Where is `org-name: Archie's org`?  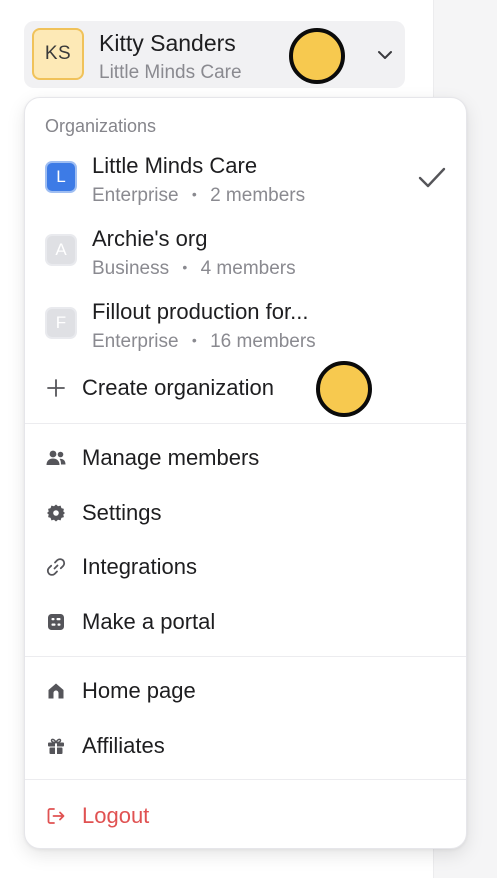 org-name: Archie's org is located at coordinates (150, 238).